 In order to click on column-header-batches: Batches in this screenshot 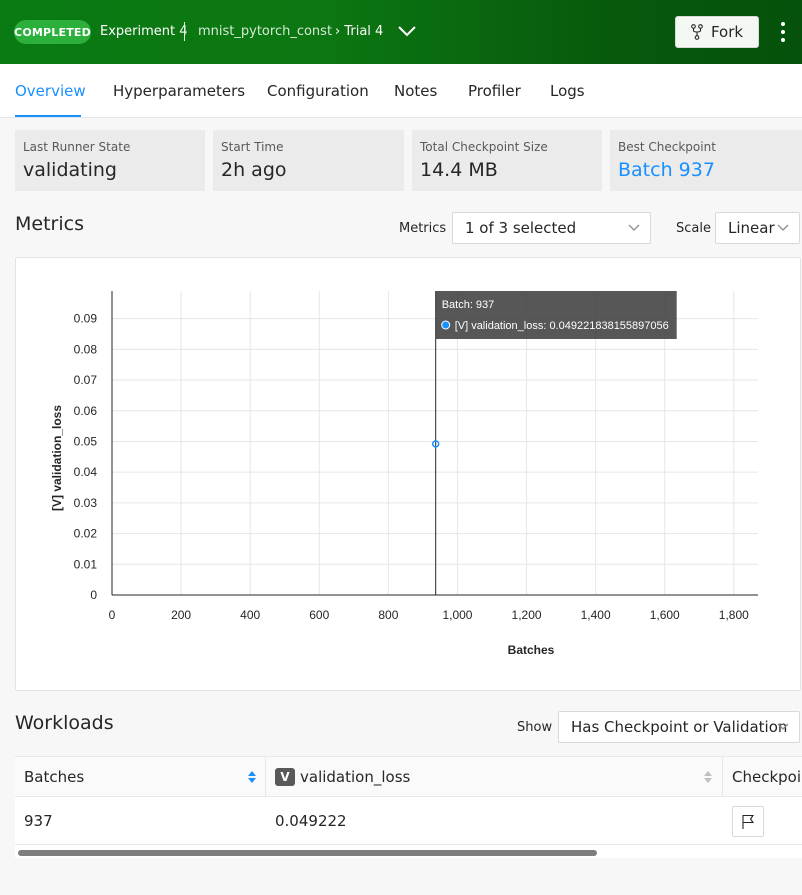, I will do `click(140, 777)`.